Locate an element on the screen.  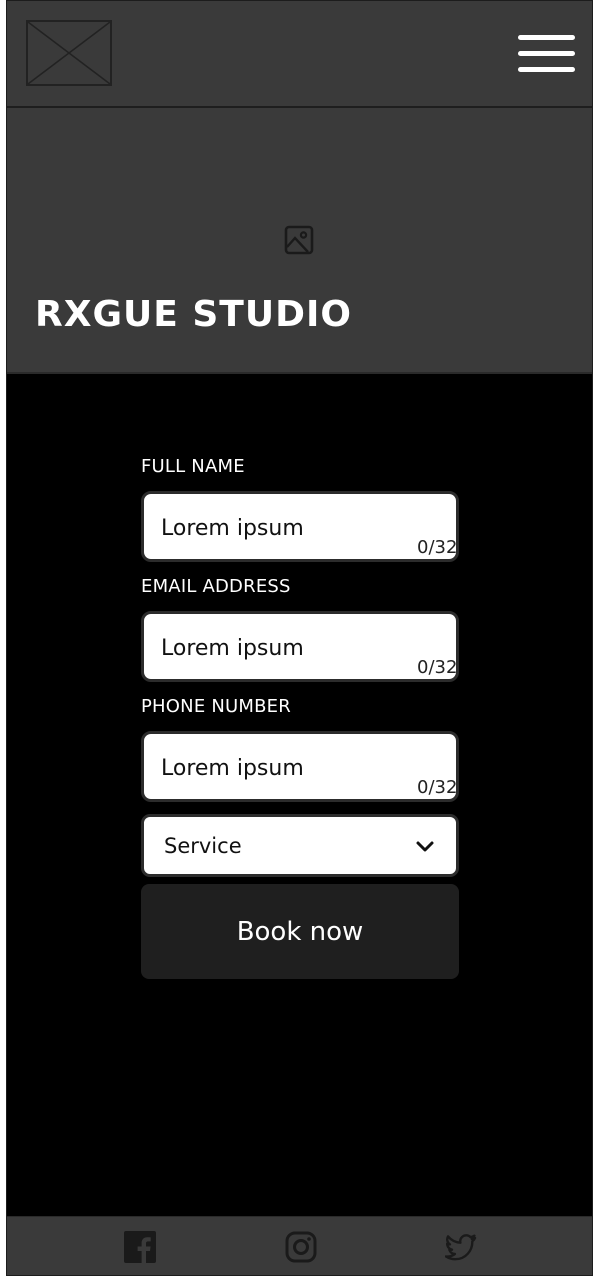
phone-number-char-counter: 0/32 is located at coordinates (437, 787).